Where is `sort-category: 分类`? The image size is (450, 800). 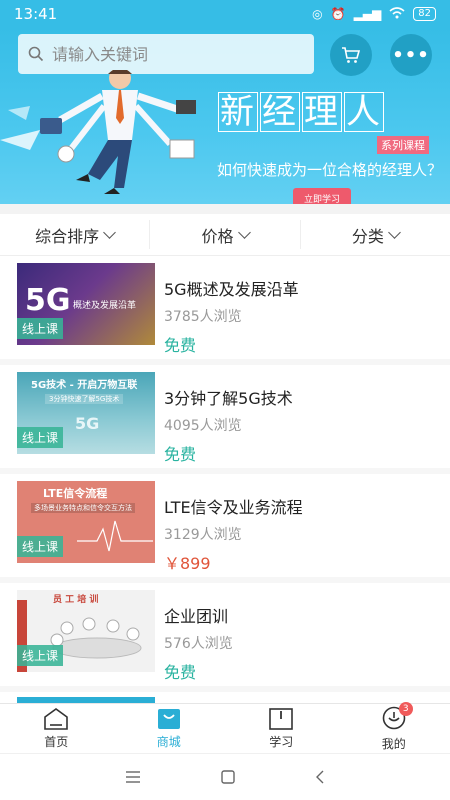 sort-category: 分类 is located at coordinates (375, 234).